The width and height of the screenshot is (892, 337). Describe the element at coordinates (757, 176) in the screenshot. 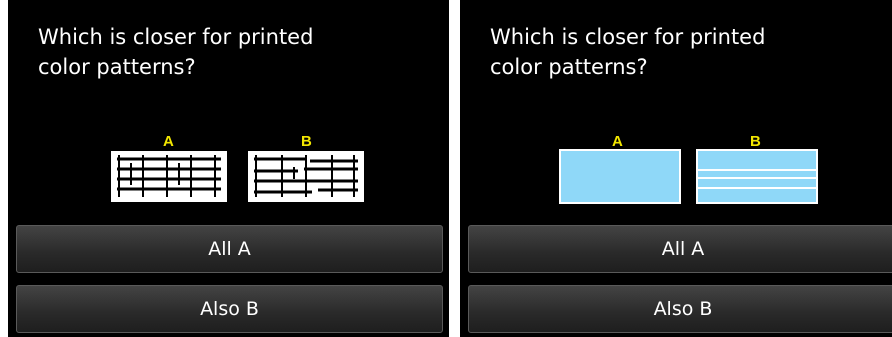

I see `pattern-b-color-swatch` at that location.